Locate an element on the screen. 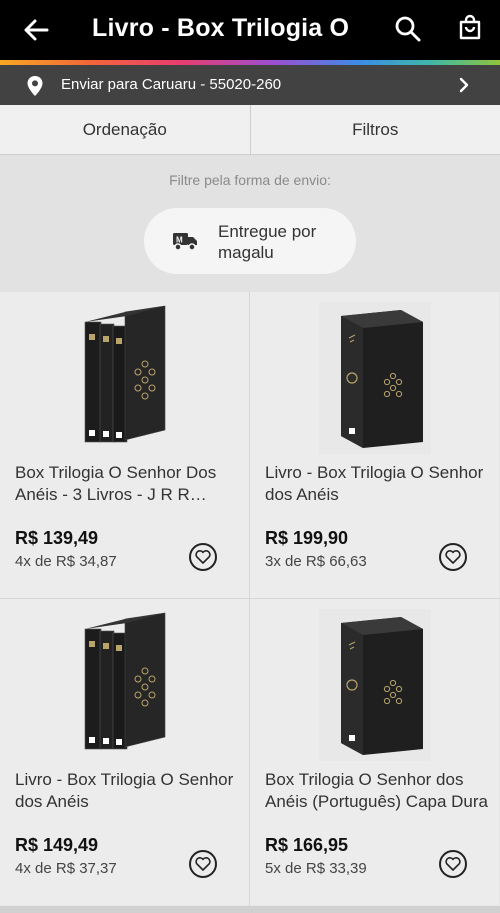 Image resolution: width=500 pixels, height=913 pixels. bottom-edge is located at coordinates (250, 909).